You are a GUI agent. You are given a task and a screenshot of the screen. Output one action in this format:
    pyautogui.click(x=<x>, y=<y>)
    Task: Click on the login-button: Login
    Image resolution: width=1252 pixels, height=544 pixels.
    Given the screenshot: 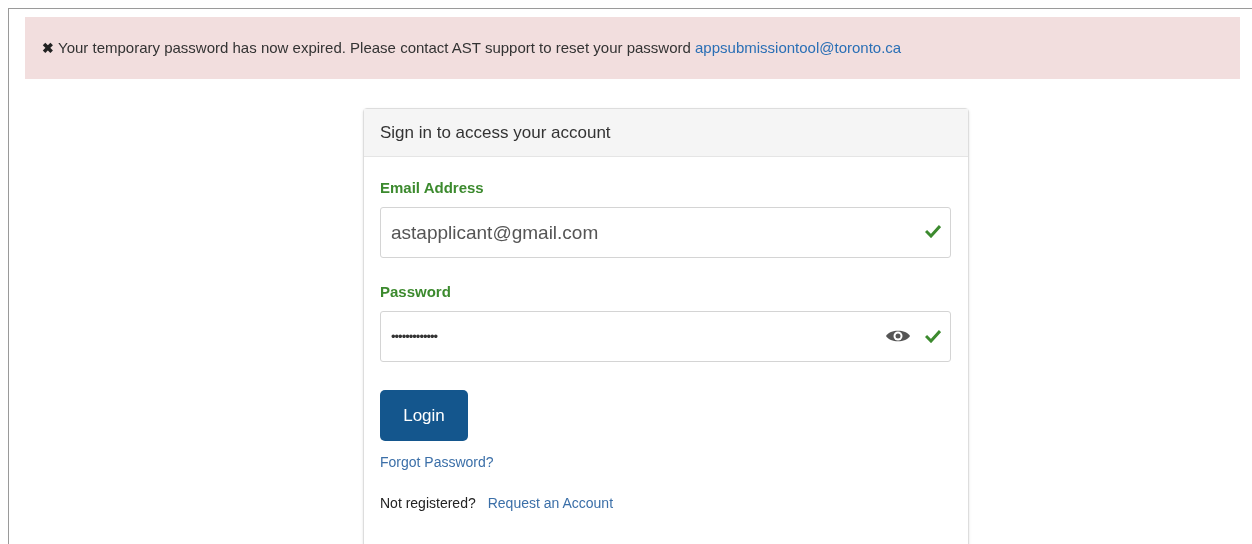 What is the action you would take?
    pyautogui.click(x=424, y=415)
    